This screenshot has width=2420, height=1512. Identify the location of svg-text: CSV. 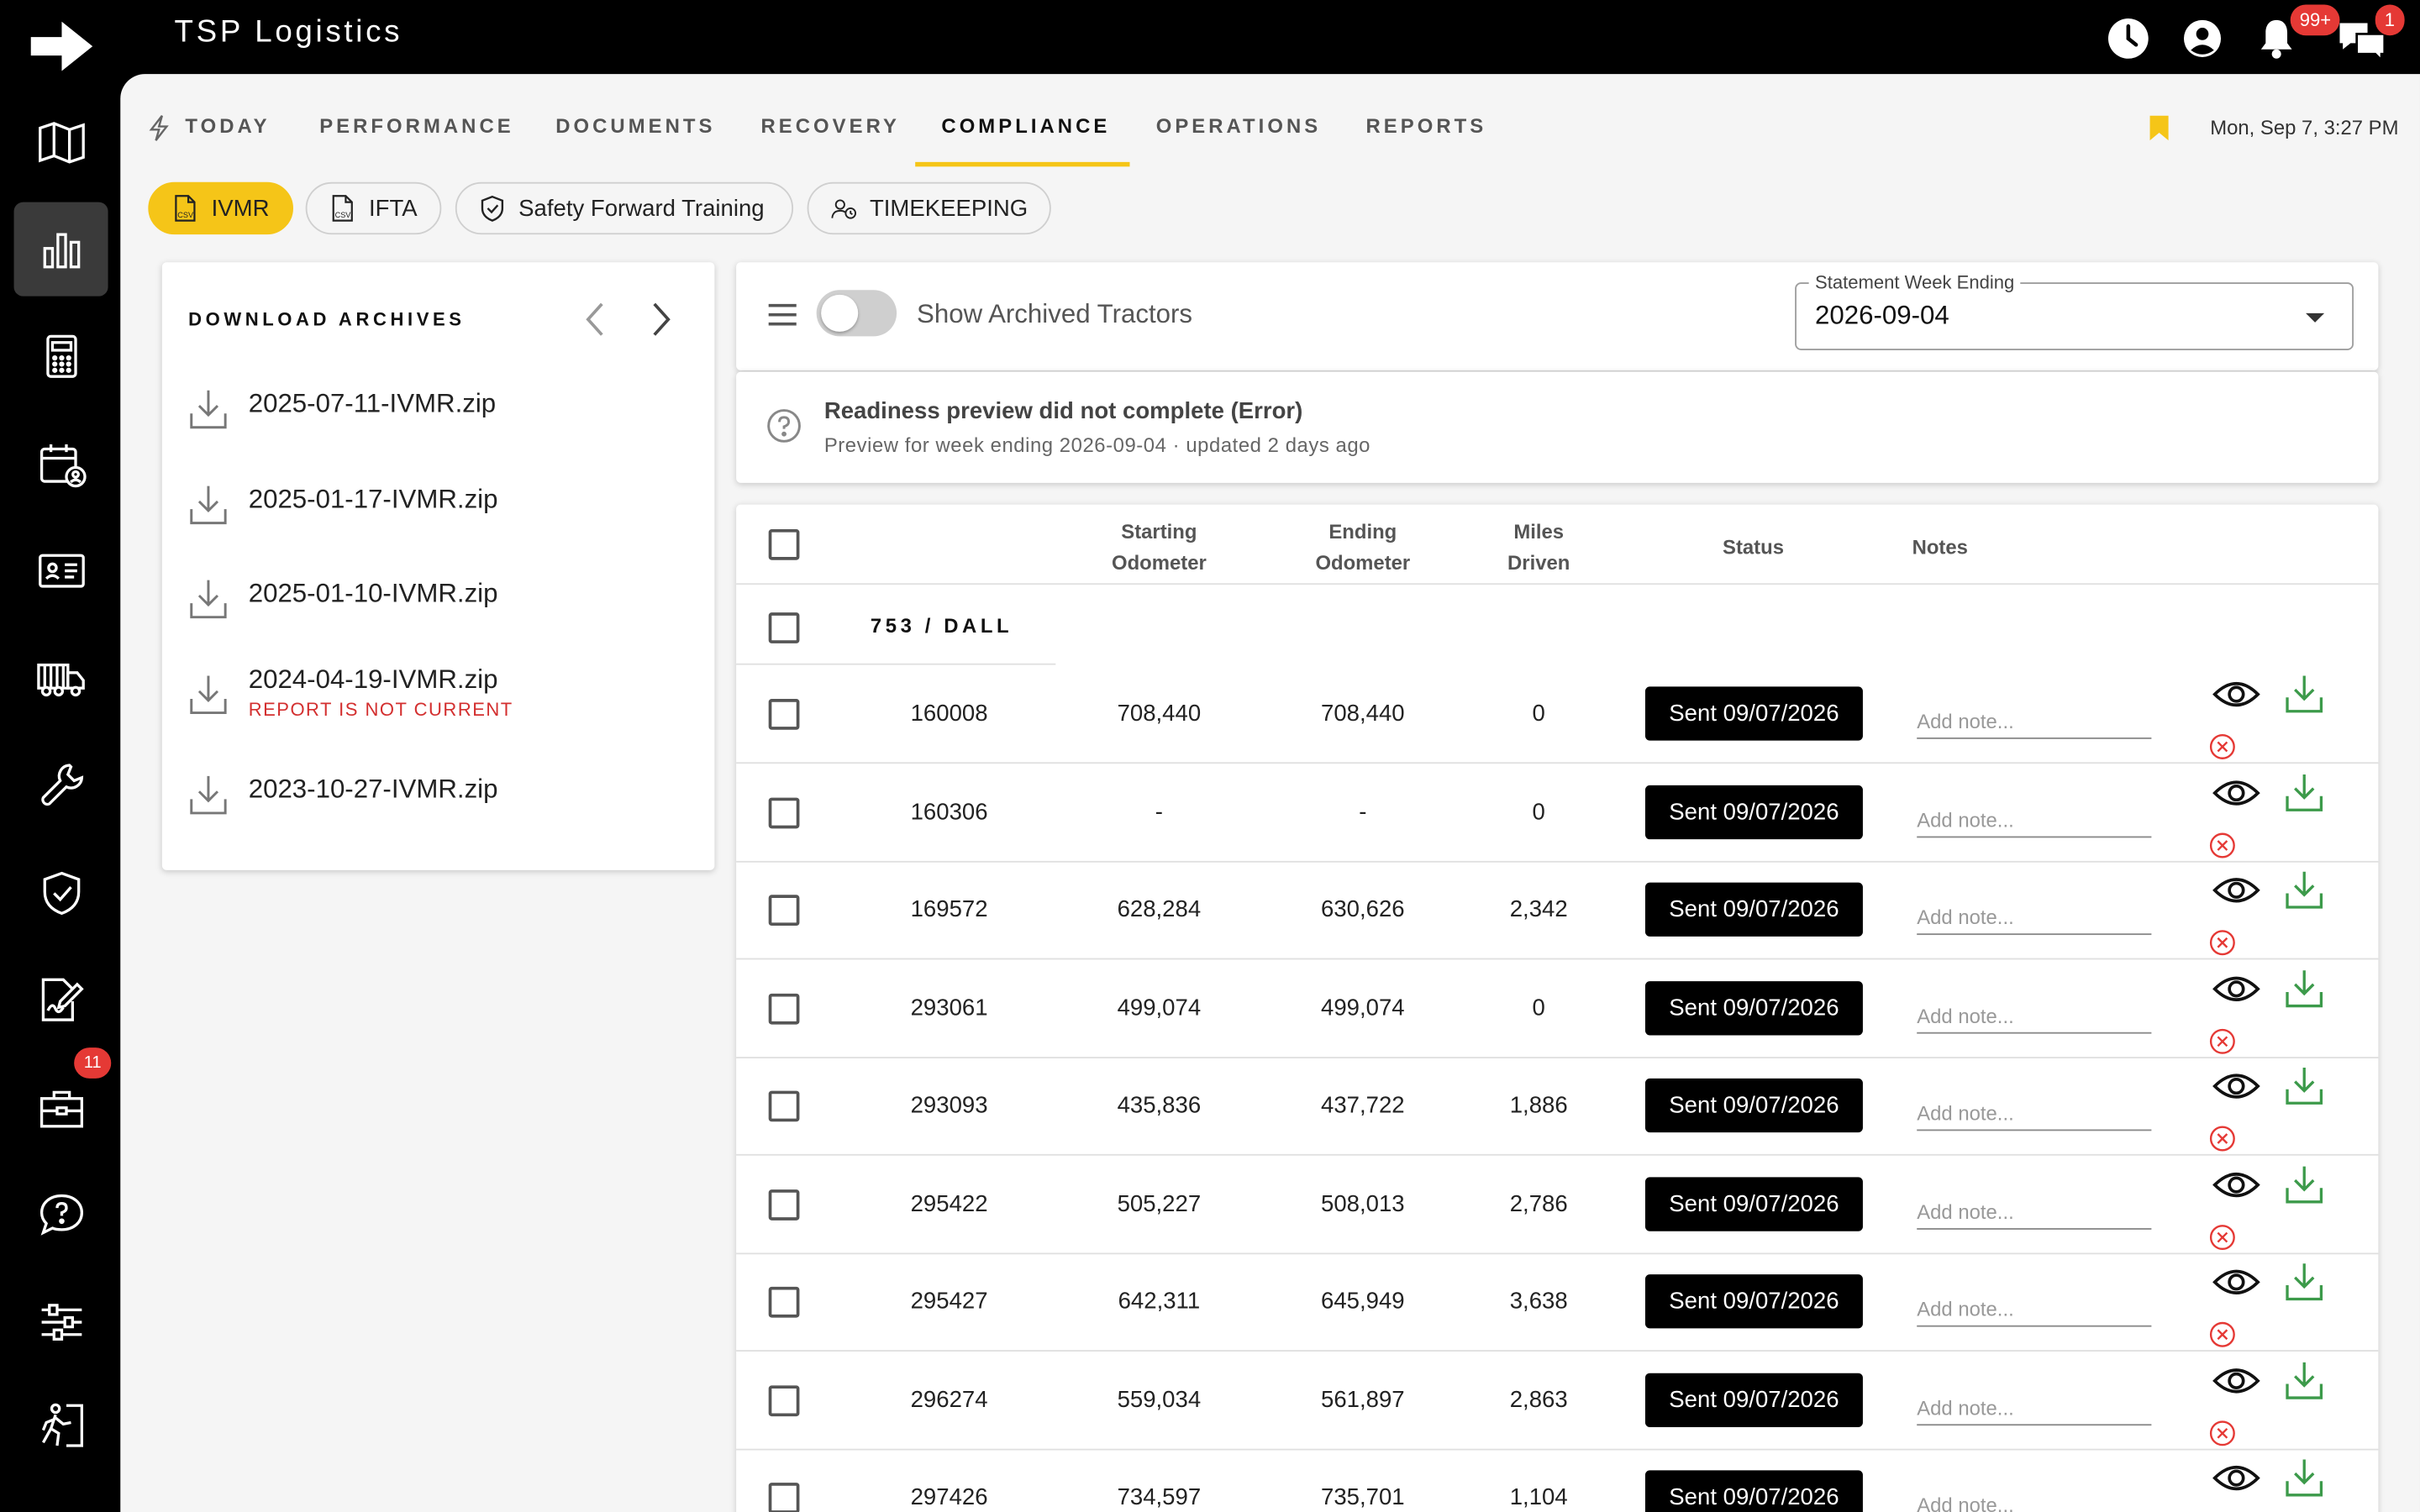
(344, 215).